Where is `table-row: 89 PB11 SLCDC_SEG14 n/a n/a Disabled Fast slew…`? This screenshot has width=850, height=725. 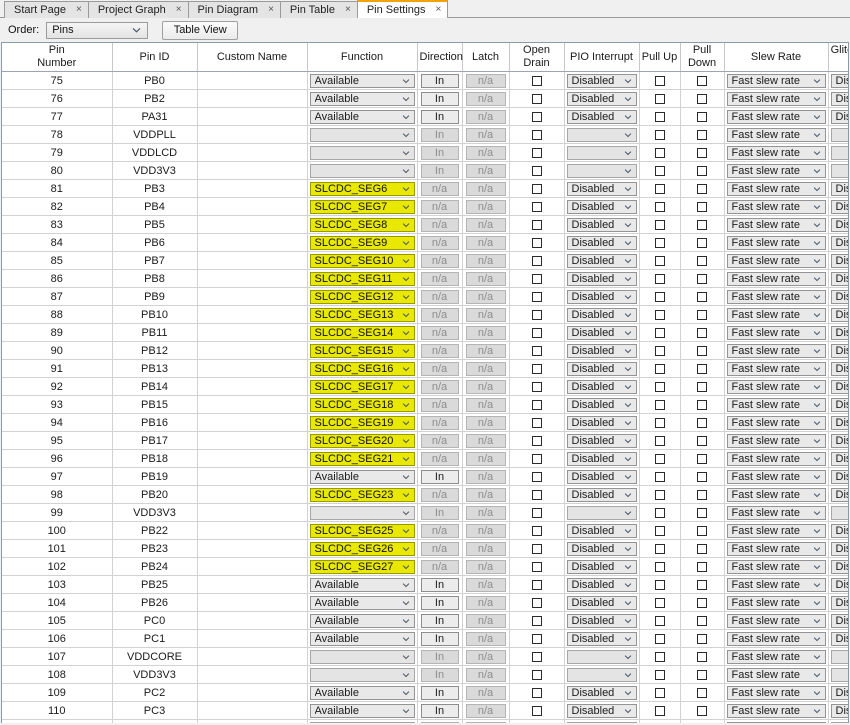
table-row: 89 PB11 SLCDC_SEG14 n/a n/a Disabled Fast slew… is located at coordinates (425, 332).